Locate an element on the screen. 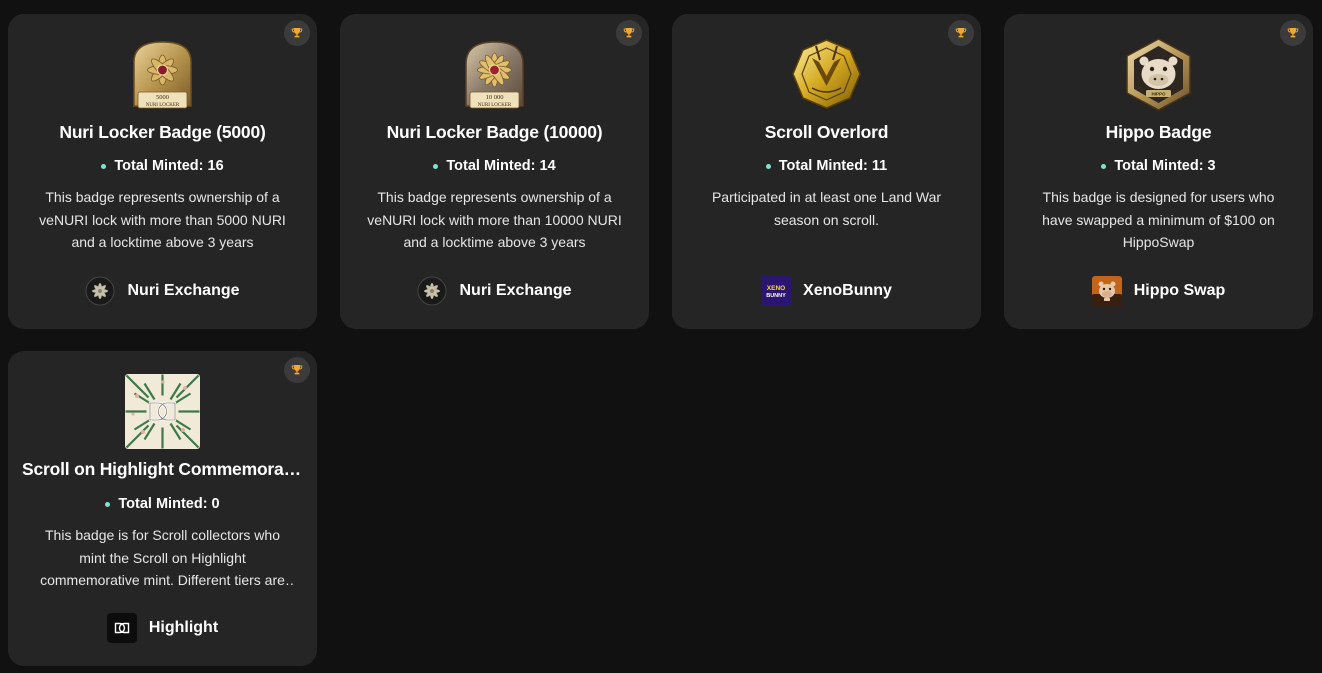 This screenshot has height=673, width=1322. highlight-logo-icon is located at coordinates (121, 628).